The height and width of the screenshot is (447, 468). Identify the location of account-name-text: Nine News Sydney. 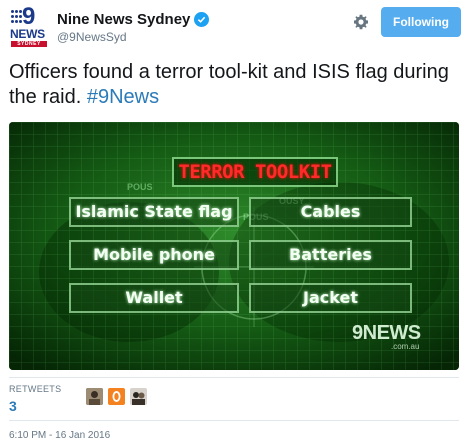
(124, 19).